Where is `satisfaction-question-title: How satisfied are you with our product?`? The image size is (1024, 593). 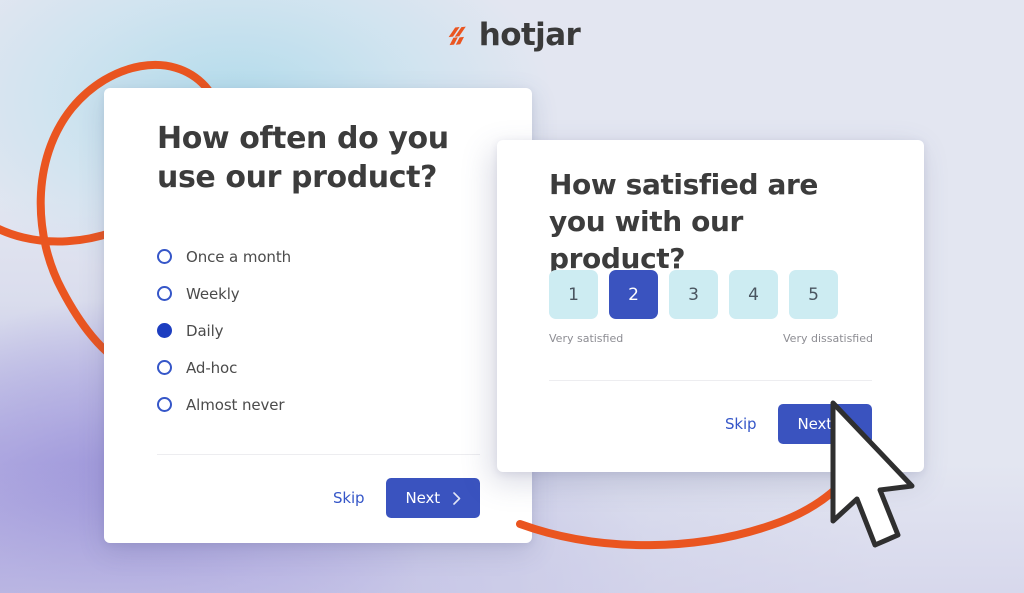 satisfaction-question-title: How satisfied are you with our product? is located at coordinates (683, 221).